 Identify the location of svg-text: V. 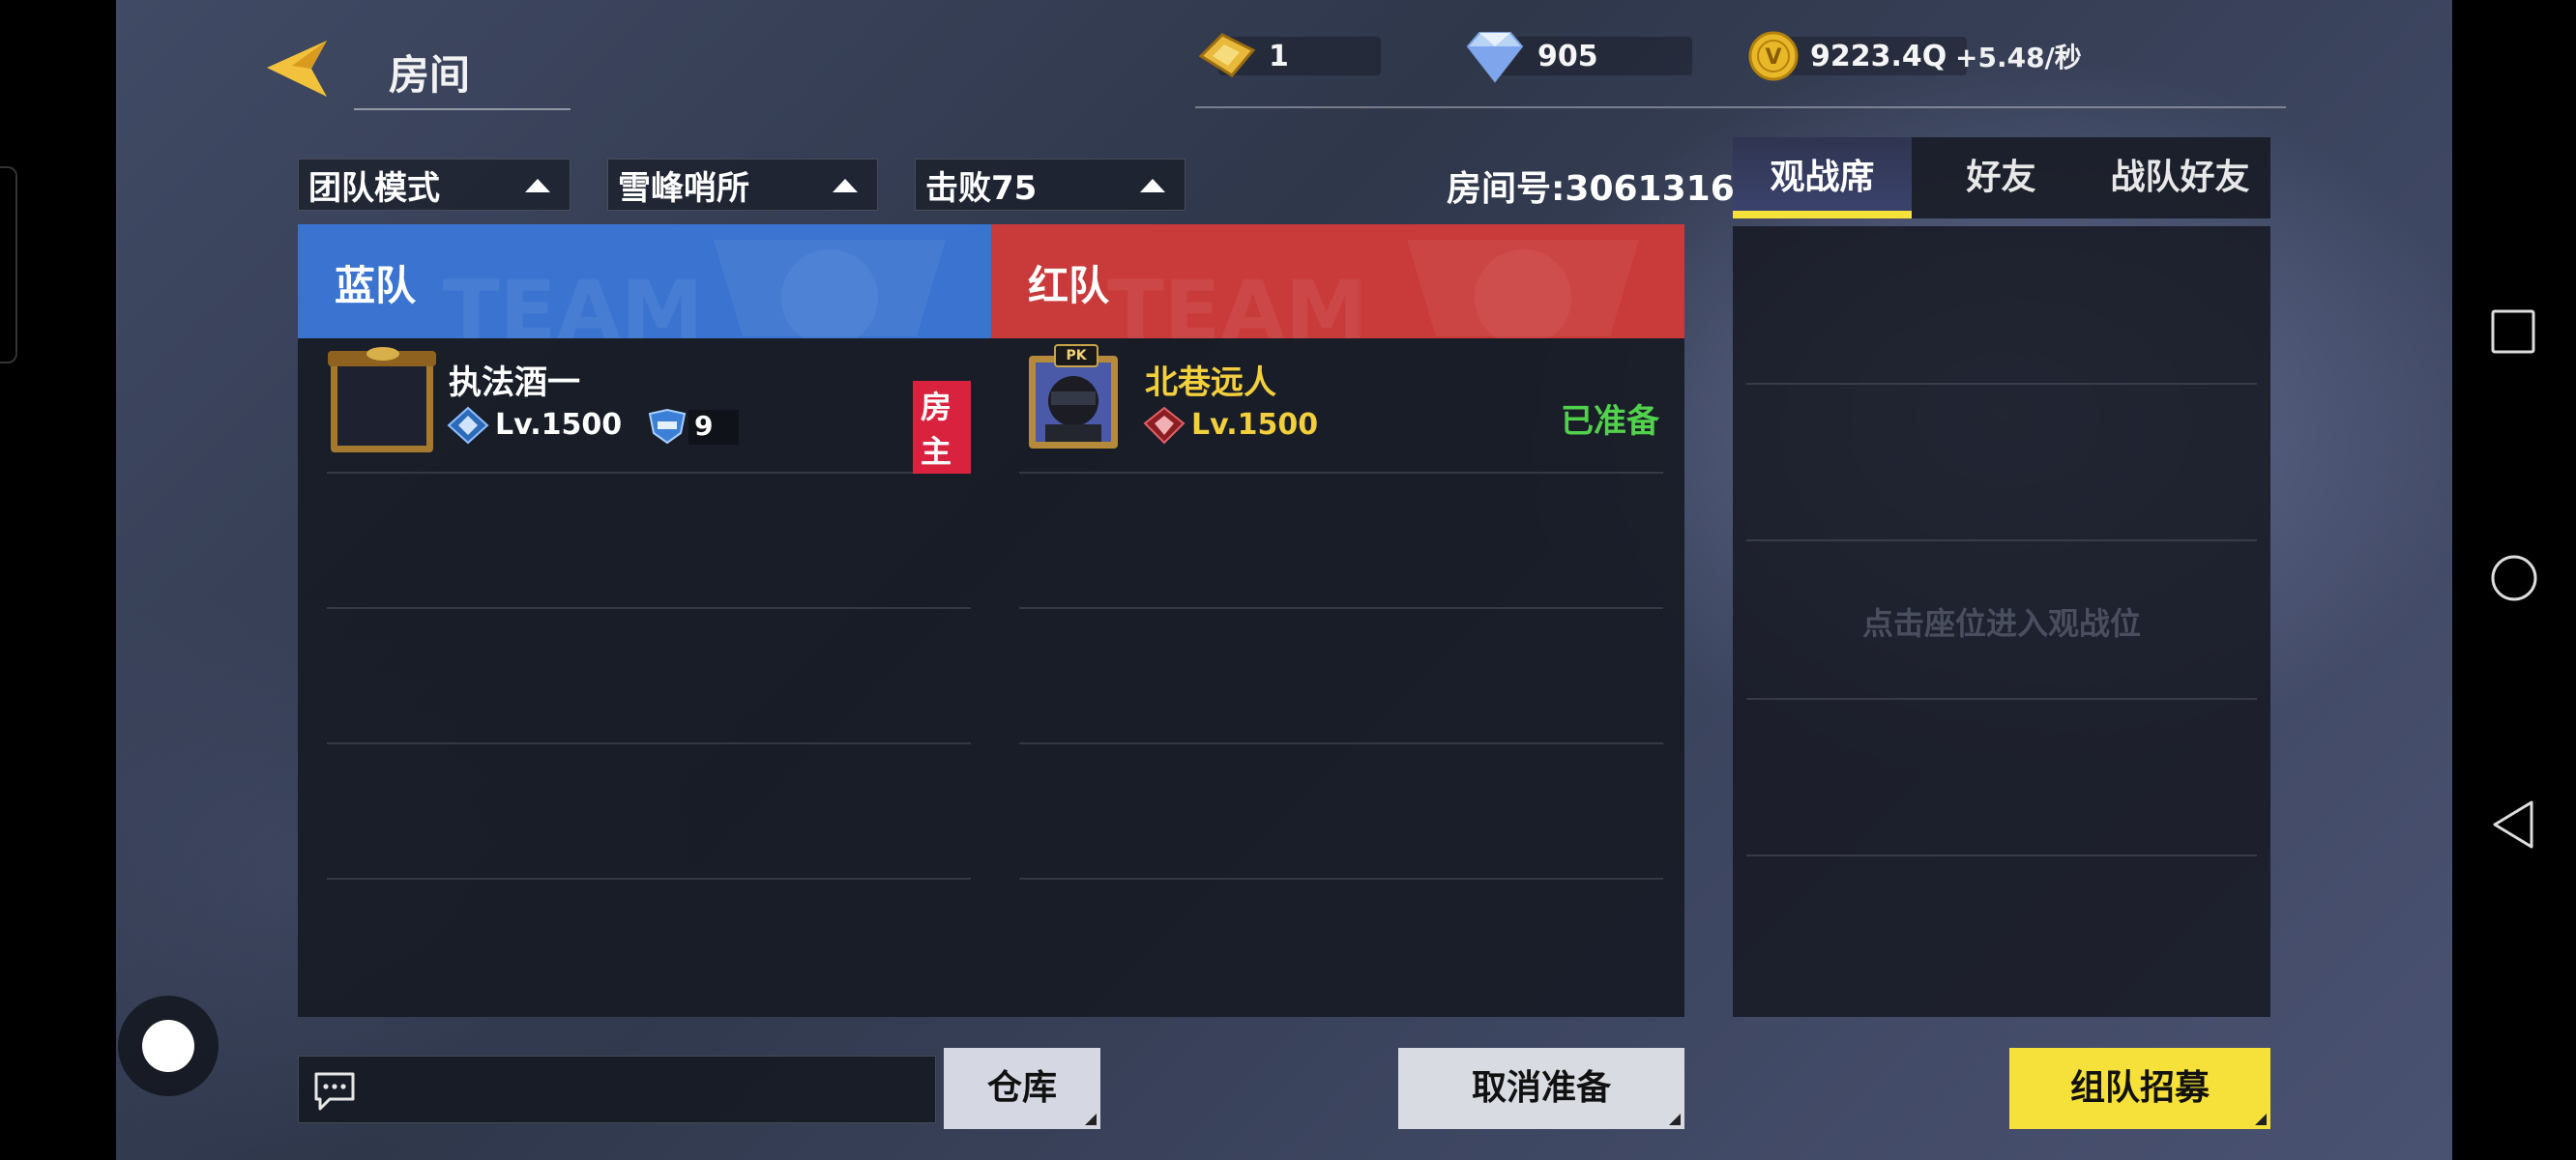
(1773, 57).